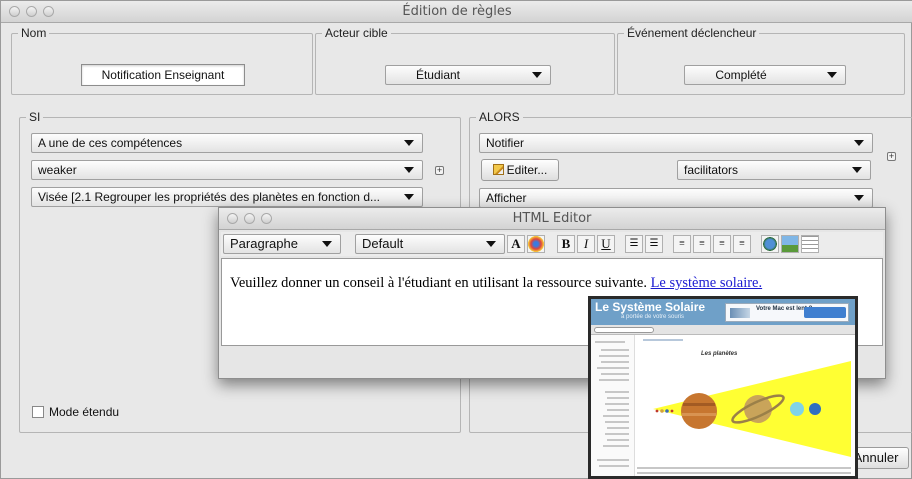 The height and width of the screenshot is (479, 912). I want to click on alors-action2-select: Afficher, so click(676, 198).